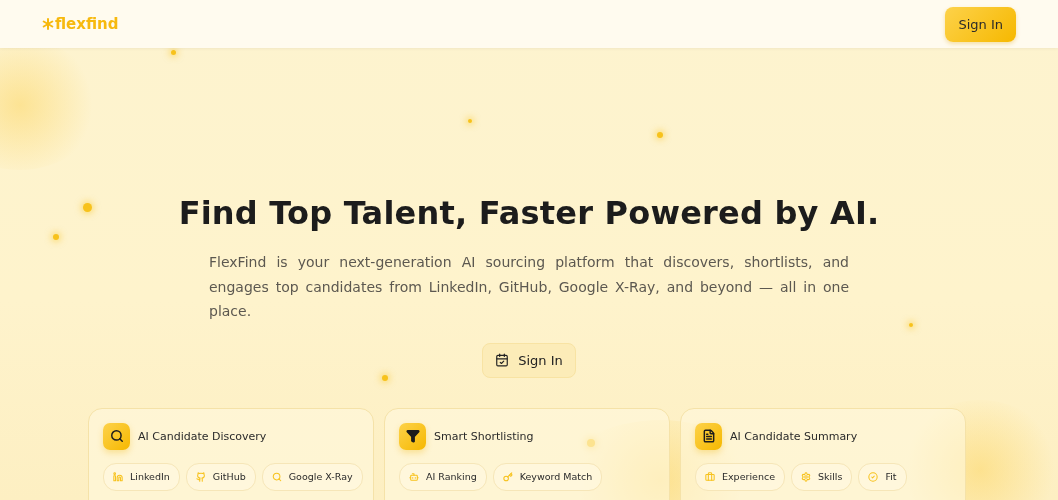  What do you see at coordinates (806, 476) in the screenshot?
I see `gear-icon` at bounding box center [806, 476].